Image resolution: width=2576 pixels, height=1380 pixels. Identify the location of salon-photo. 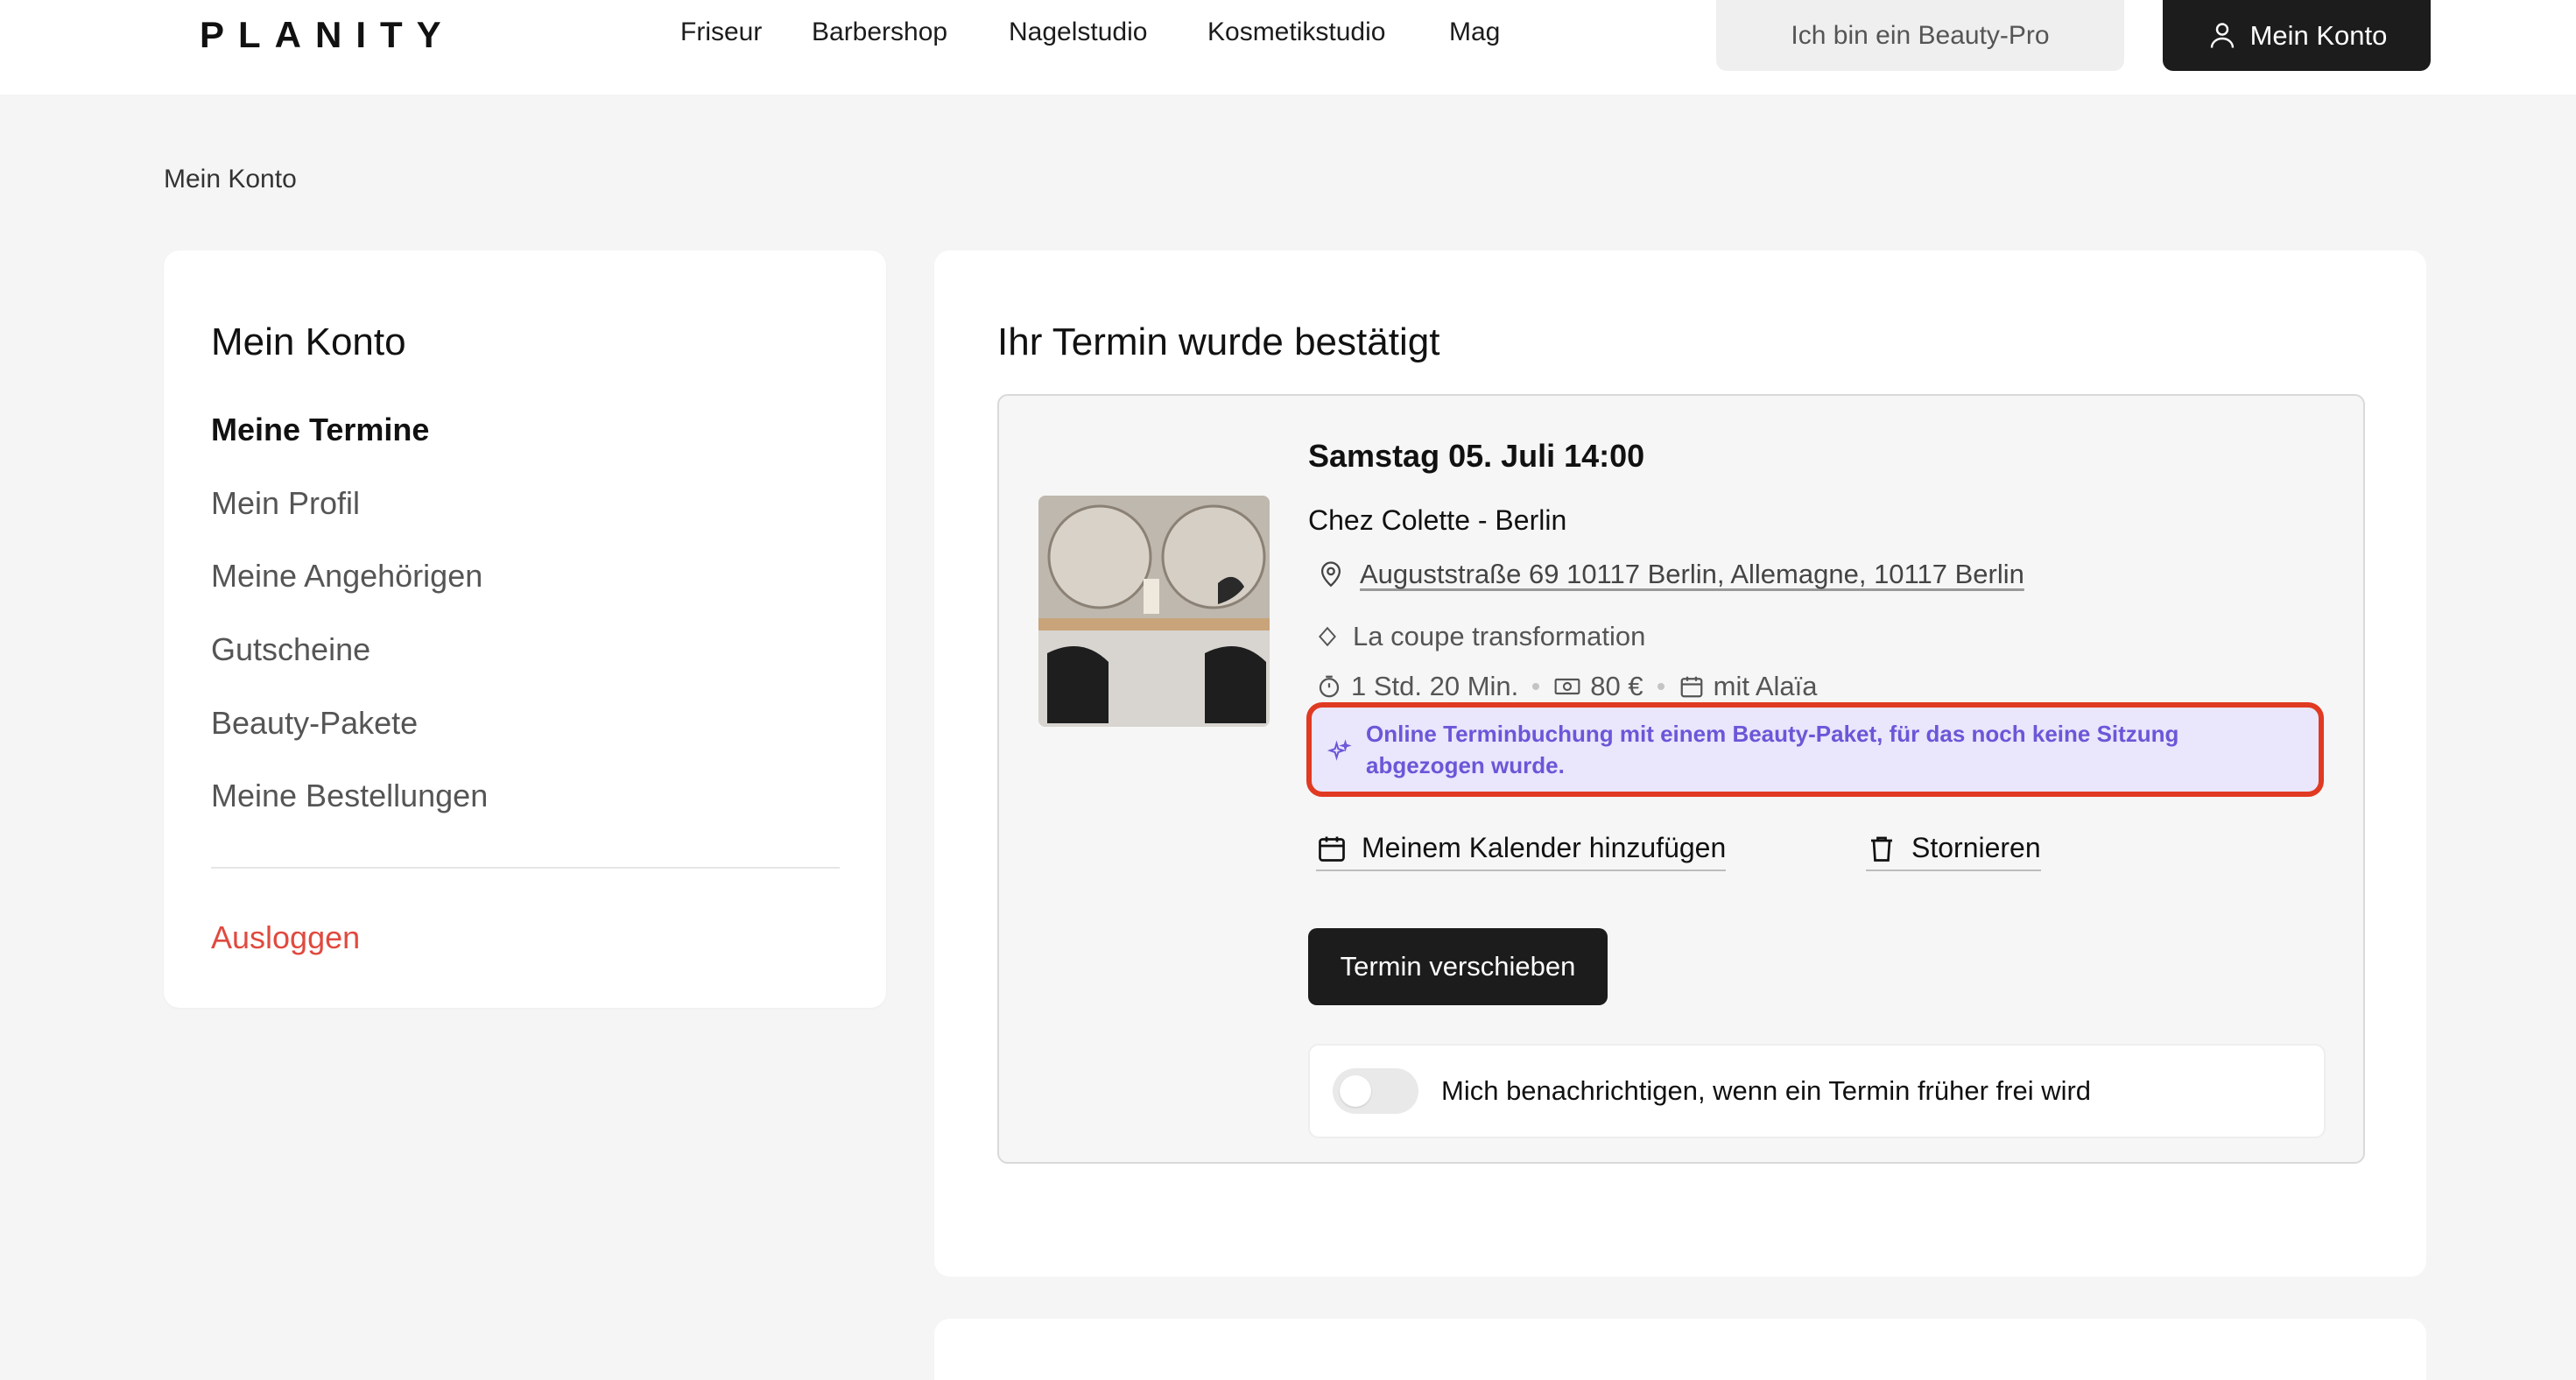
(1154, 611).